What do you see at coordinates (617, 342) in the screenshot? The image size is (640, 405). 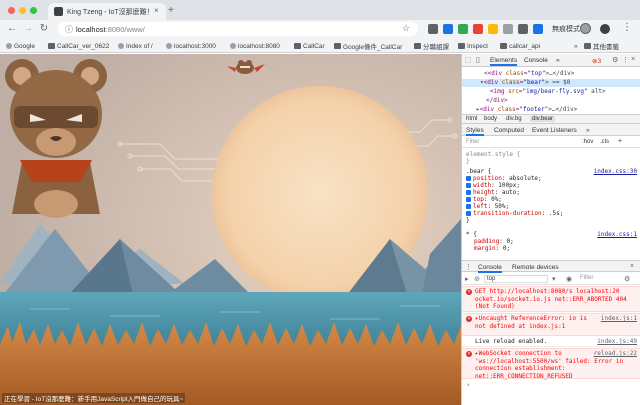 I see `console-source-link: index.js:49` at bounding box center [617, 342].